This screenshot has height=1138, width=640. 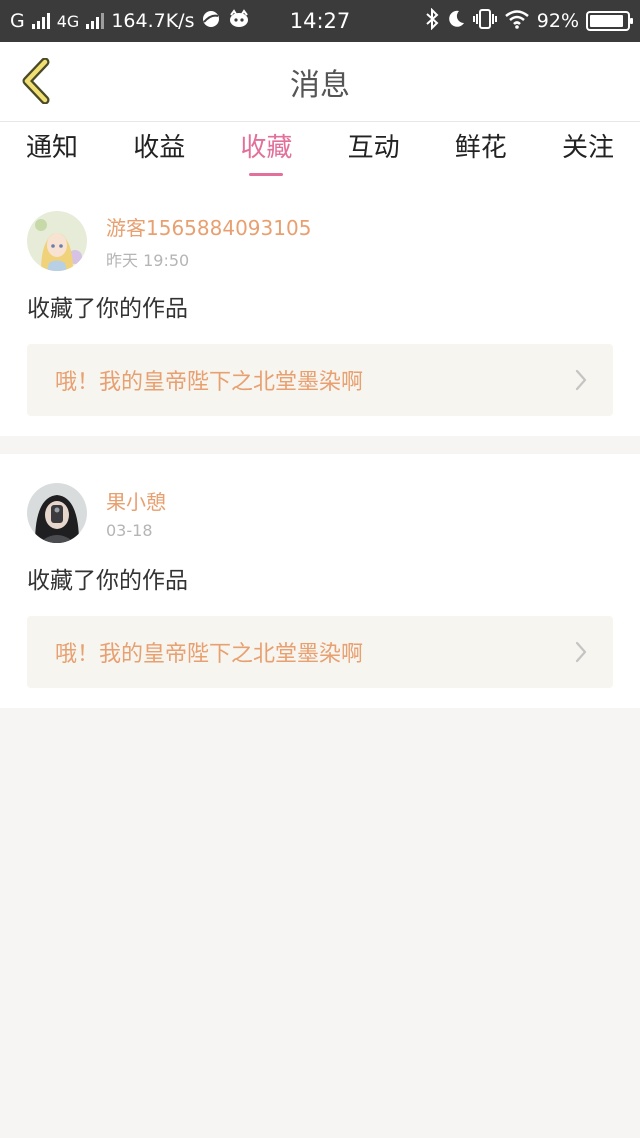 I want to click on chevron-left-icon, so click(x=36, y=81).